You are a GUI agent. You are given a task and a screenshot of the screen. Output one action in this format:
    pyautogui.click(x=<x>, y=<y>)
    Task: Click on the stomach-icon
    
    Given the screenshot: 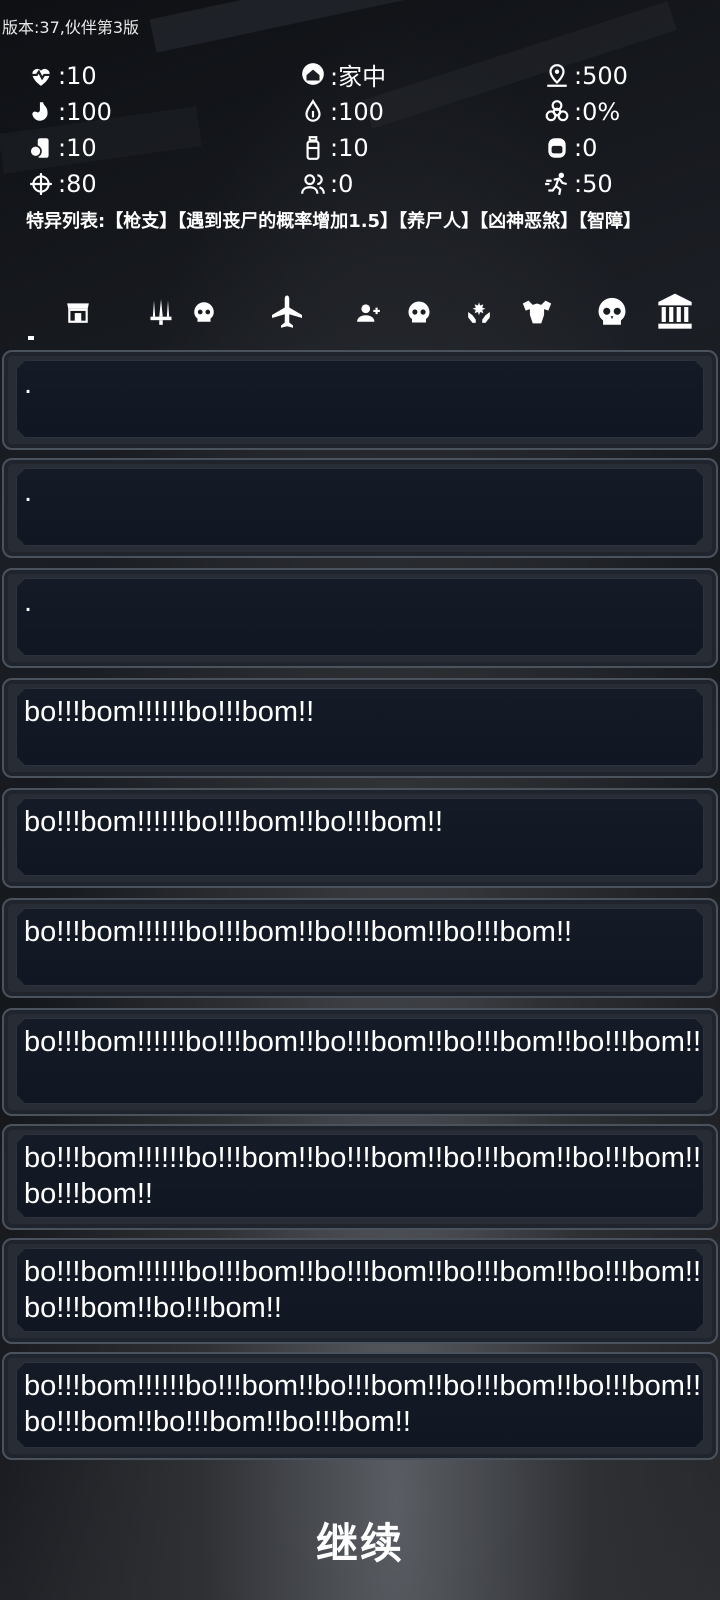 What is the action you would take?
    pyautogui.click(x=41, y=112)
    